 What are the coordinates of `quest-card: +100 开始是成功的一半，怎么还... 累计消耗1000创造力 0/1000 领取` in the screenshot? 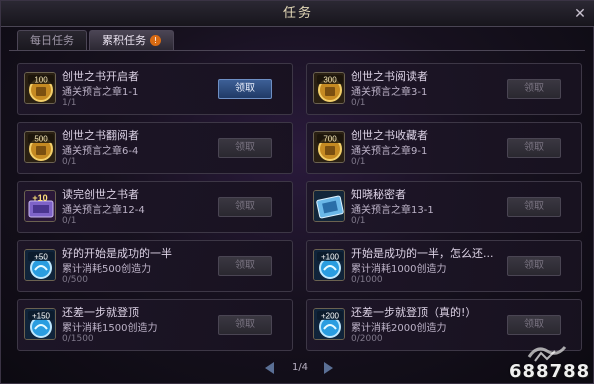 It's located at (444, 266).